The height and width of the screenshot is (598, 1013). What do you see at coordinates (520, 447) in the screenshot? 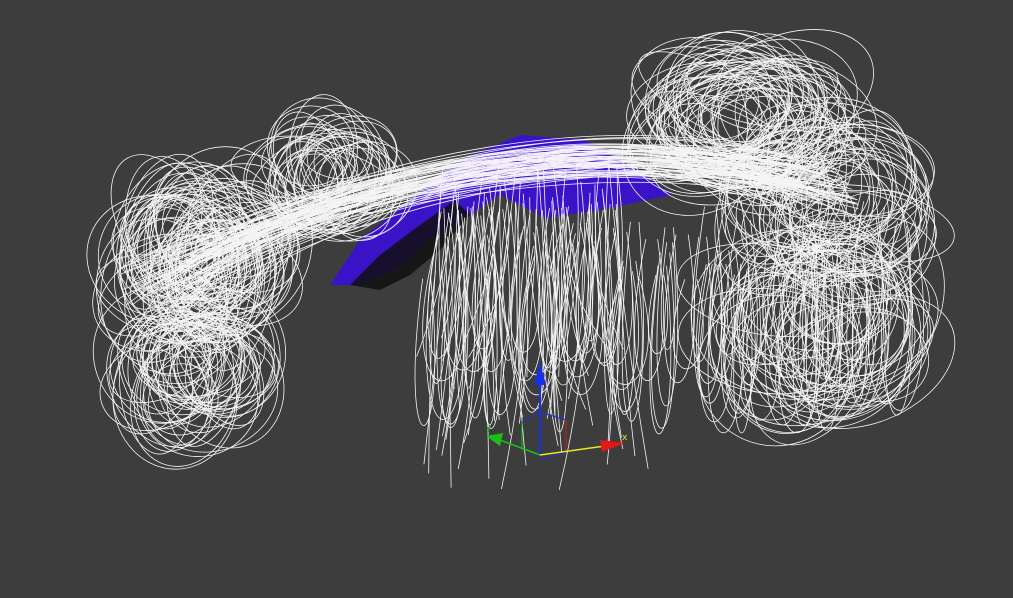
I see `gizmo-y-axis` at bounding box center [520, 447].